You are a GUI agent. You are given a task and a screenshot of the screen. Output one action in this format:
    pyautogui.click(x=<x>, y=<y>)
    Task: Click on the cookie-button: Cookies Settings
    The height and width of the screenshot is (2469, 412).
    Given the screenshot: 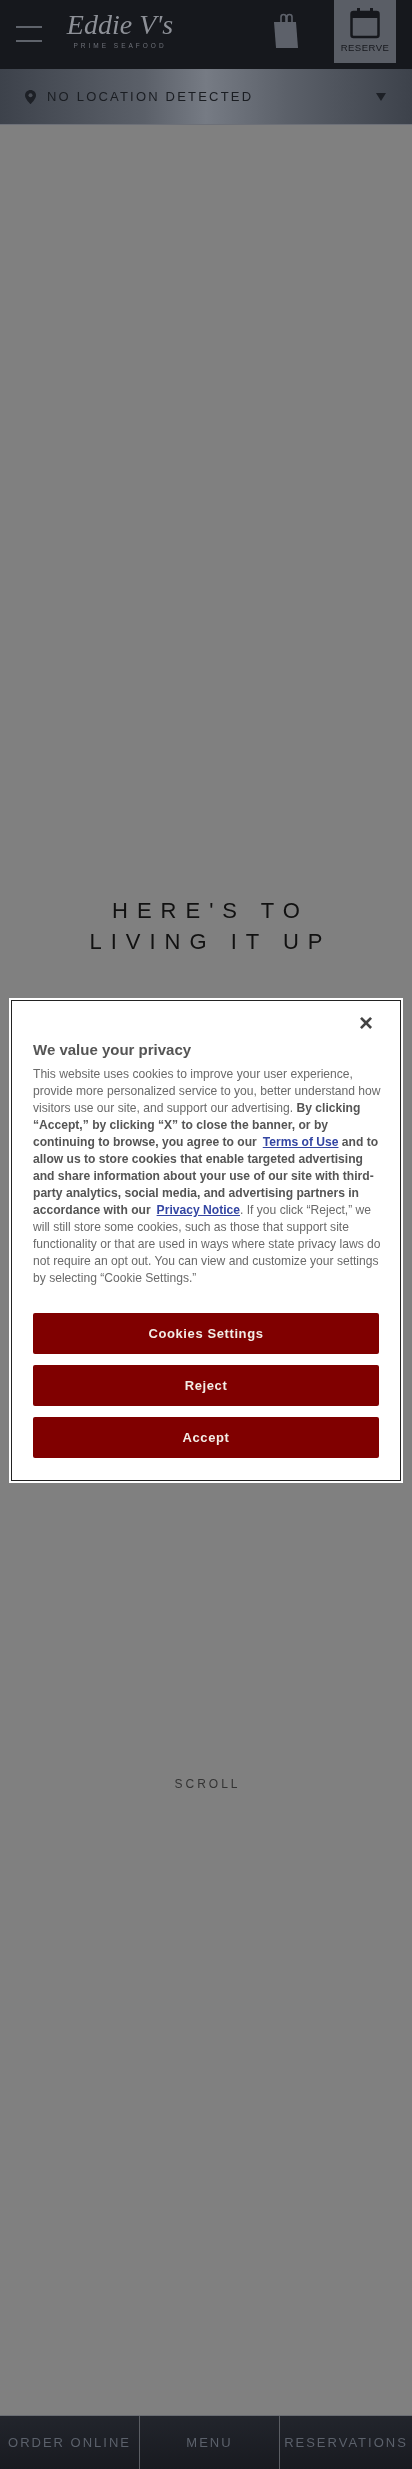 What is the action you would take?
    pyautogui.click(x=206, y=1333)
    